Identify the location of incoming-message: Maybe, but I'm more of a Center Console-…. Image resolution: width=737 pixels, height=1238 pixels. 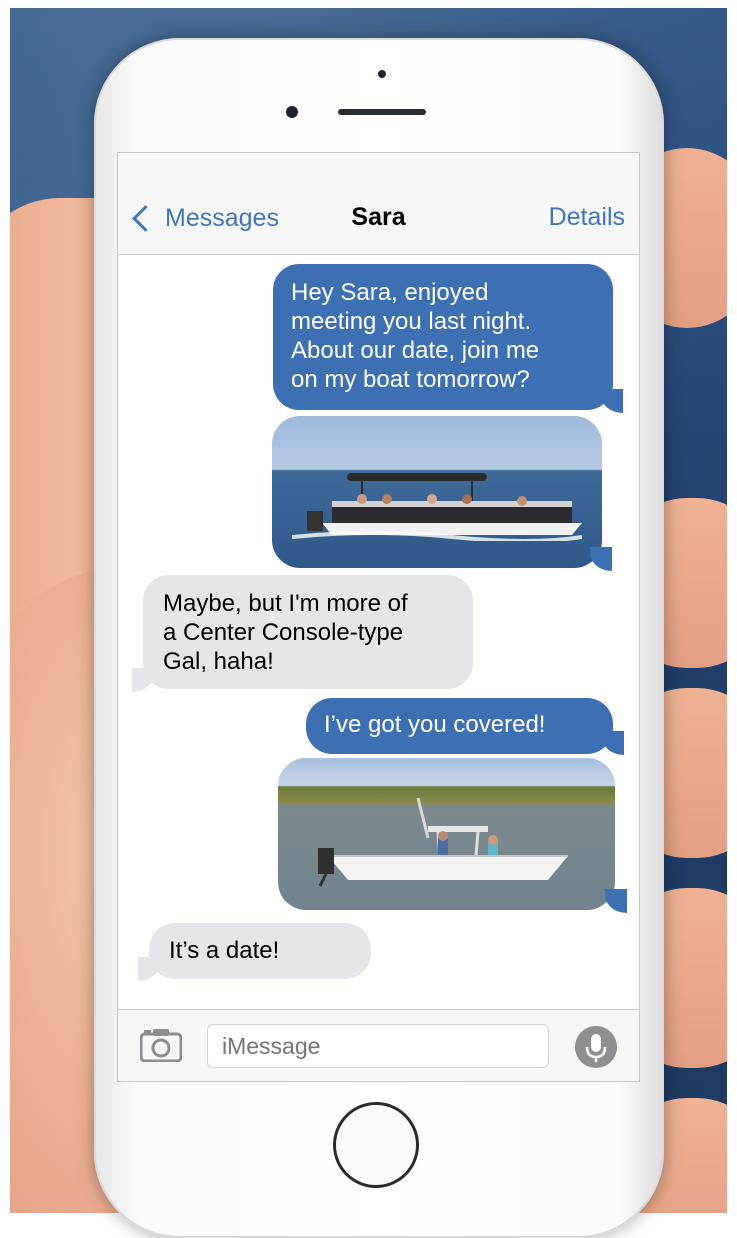
(308, 632).